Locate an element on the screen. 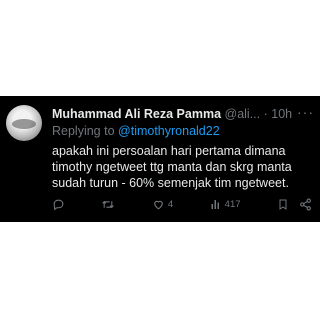 The width and height of the screenshot is (320, 320). replying-to: Replying to @timothyronald22 is located at coordinates (136, 131).